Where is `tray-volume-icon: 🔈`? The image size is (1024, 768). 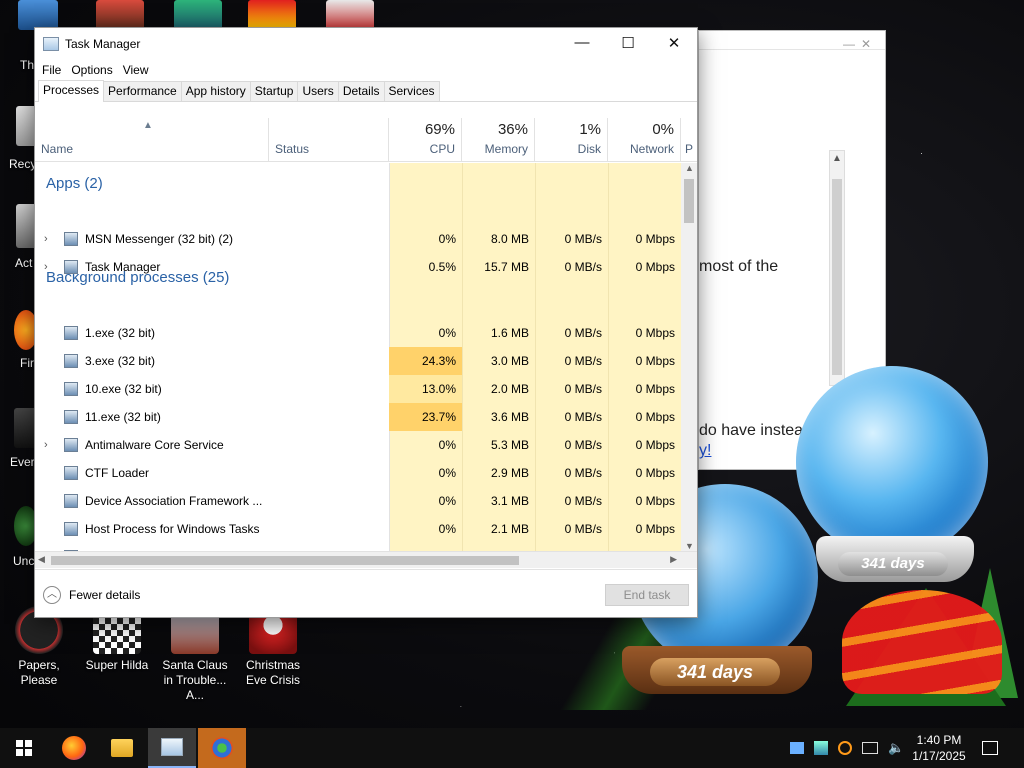
tray-volume-icon: 🔈 is located at coordinates (896, 748).